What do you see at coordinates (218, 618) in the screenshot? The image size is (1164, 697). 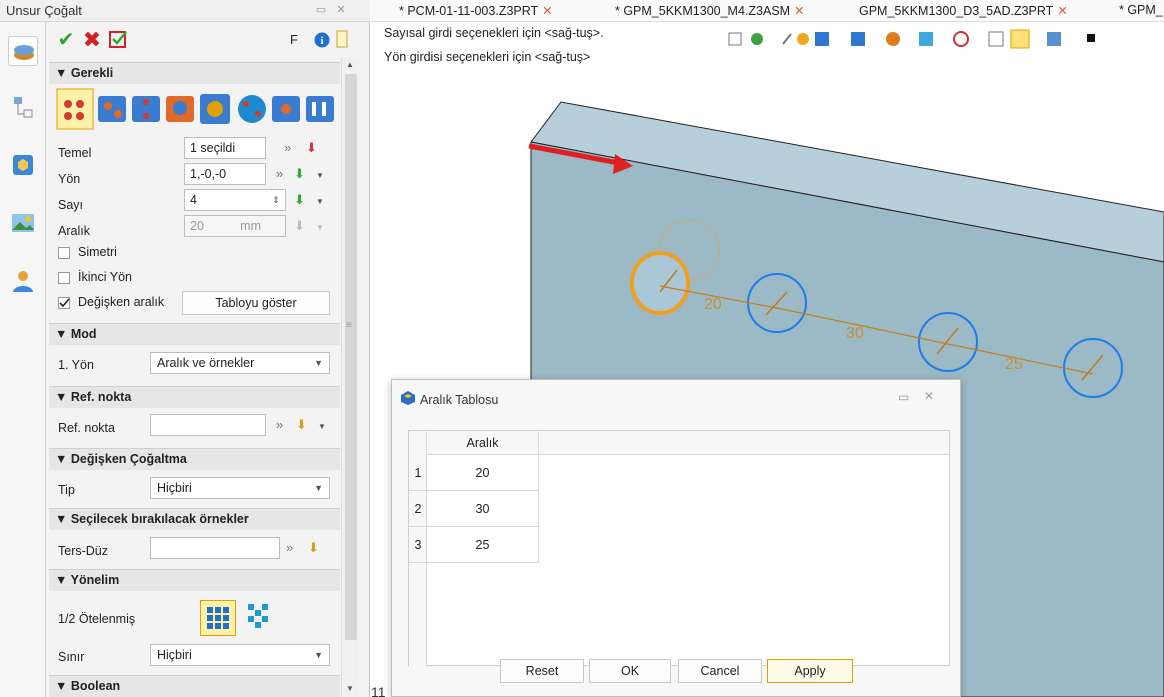 I see `grid-pattern-button` at bounding box center [218, 618].